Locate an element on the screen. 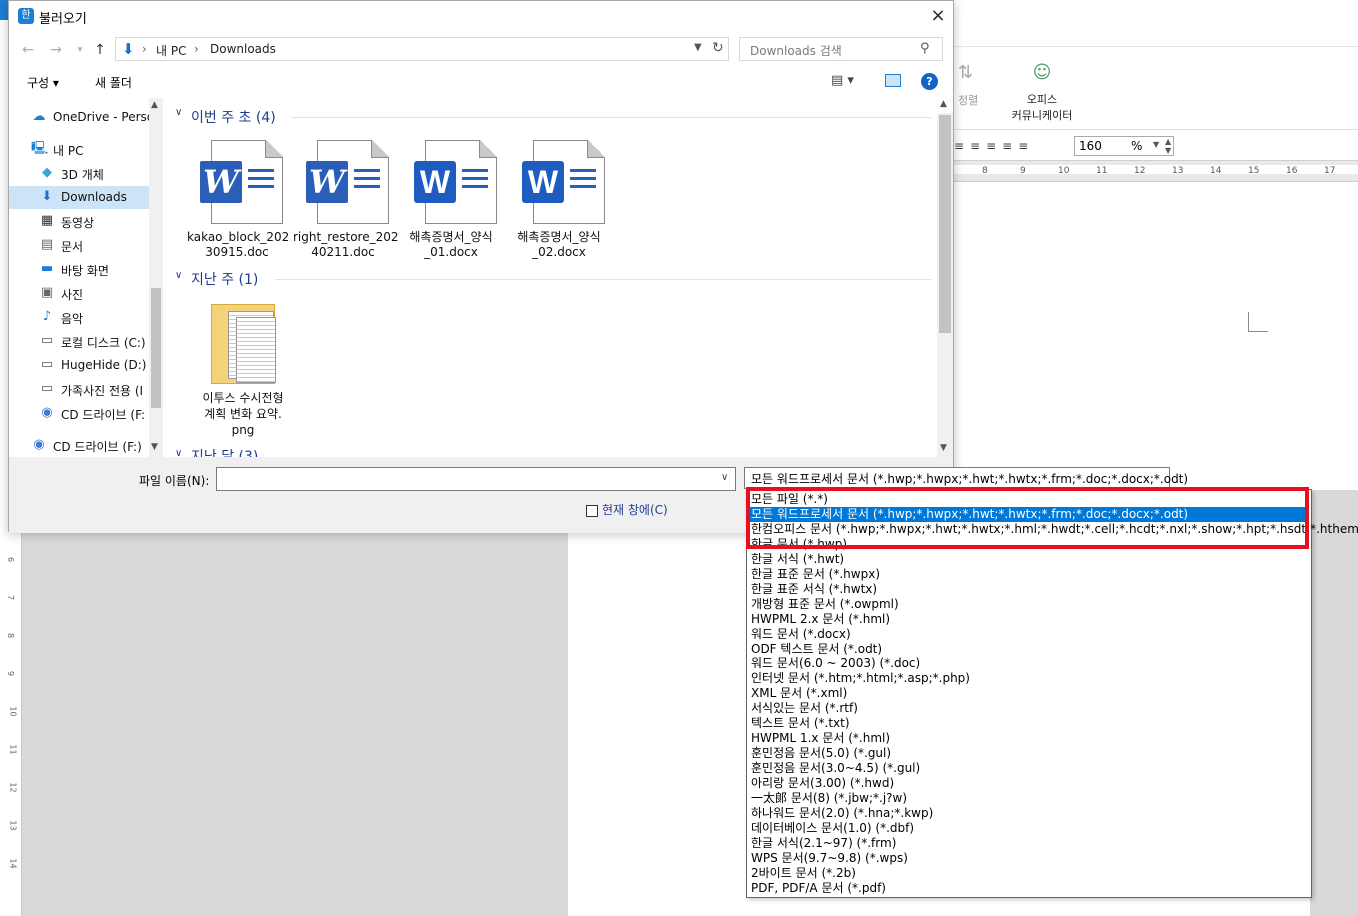  search-box: Downloads 검색 ⚲ is located at coordinates (841, 49).